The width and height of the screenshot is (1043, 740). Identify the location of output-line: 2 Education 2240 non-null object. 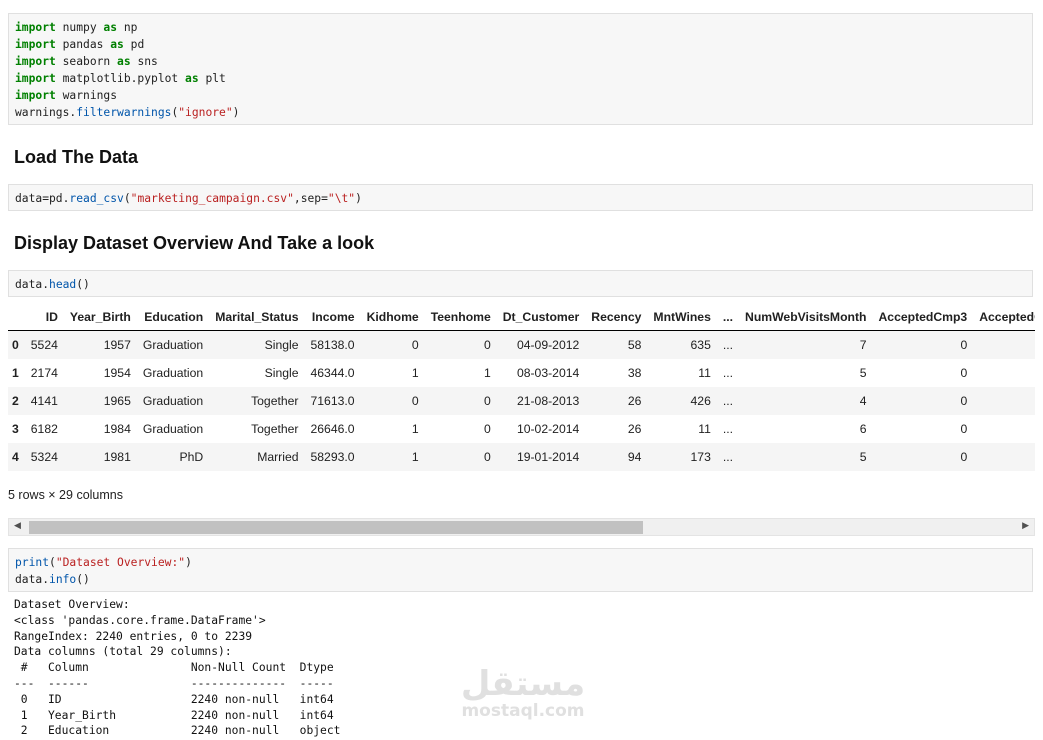
(177, 731).